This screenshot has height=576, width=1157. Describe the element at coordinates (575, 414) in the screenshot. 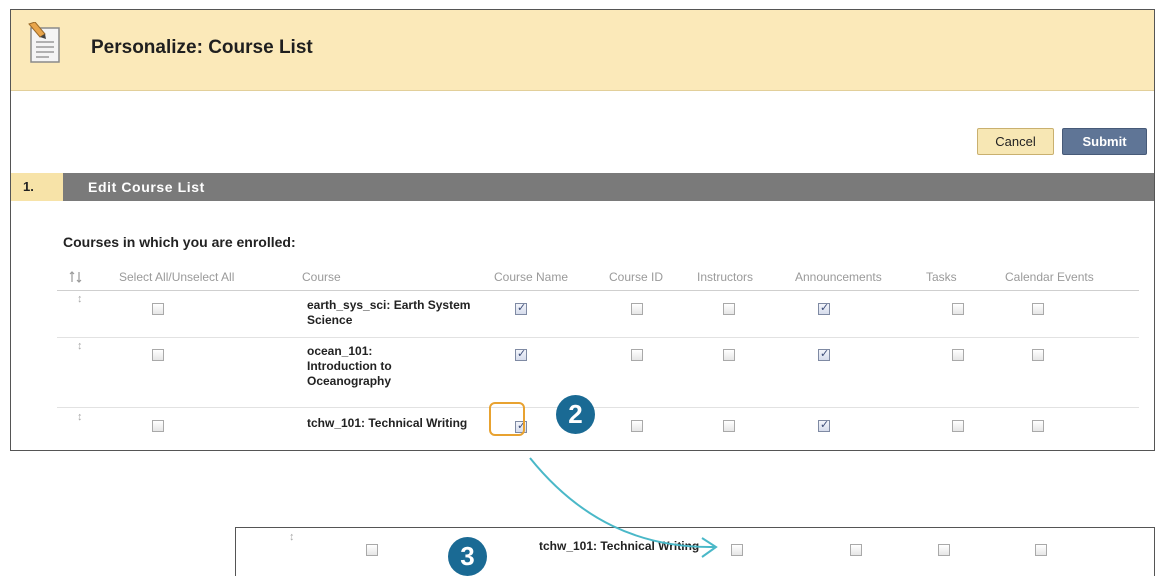

I see `step-two-badge: 2` at that location.